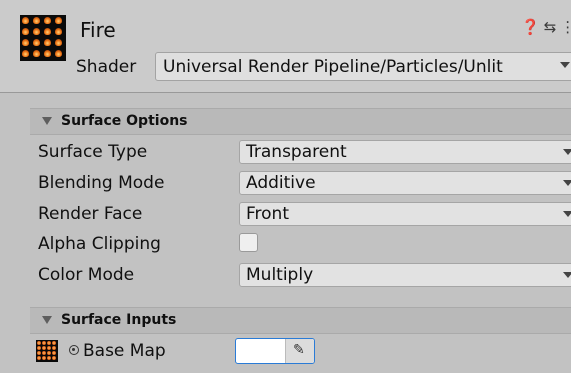 This screenshot has height=373, width=571. Describe the element at coordinates (86, 275) in the screenshot. I see `field-label: Color Mode` at that location.